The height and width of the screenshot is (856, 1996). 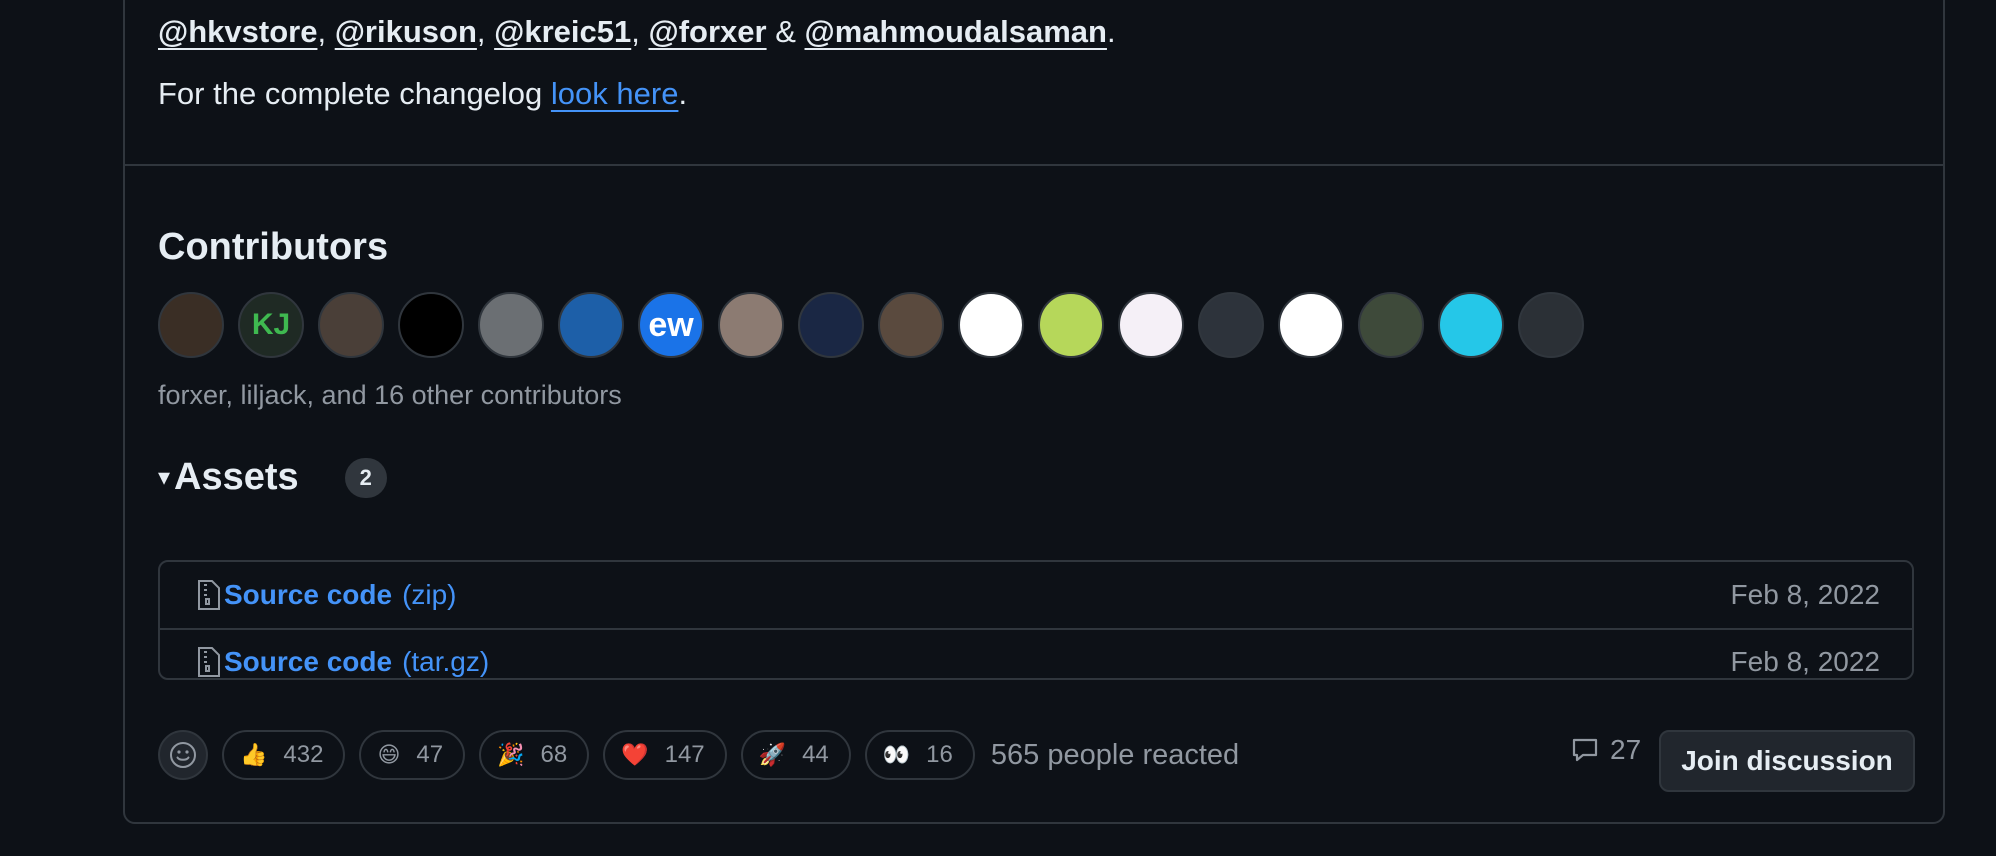 I want to click on reaction-thumbs-up: 👍 432, so click(x=284, y=755).